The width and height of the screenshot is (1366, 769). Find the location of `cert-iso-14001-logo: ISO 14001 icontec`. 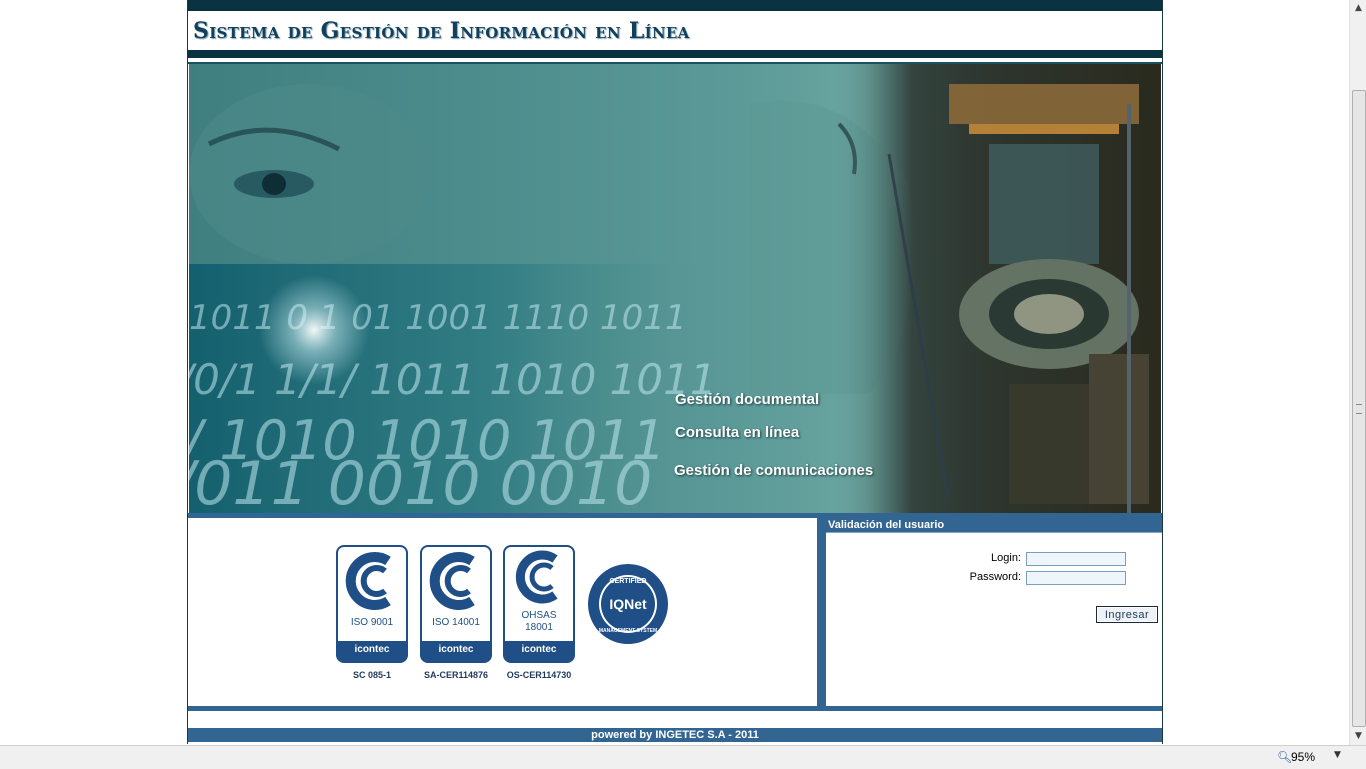

cert-iso-14001-logo: ISO 14001 icontec is located at coordinates (456, 604).